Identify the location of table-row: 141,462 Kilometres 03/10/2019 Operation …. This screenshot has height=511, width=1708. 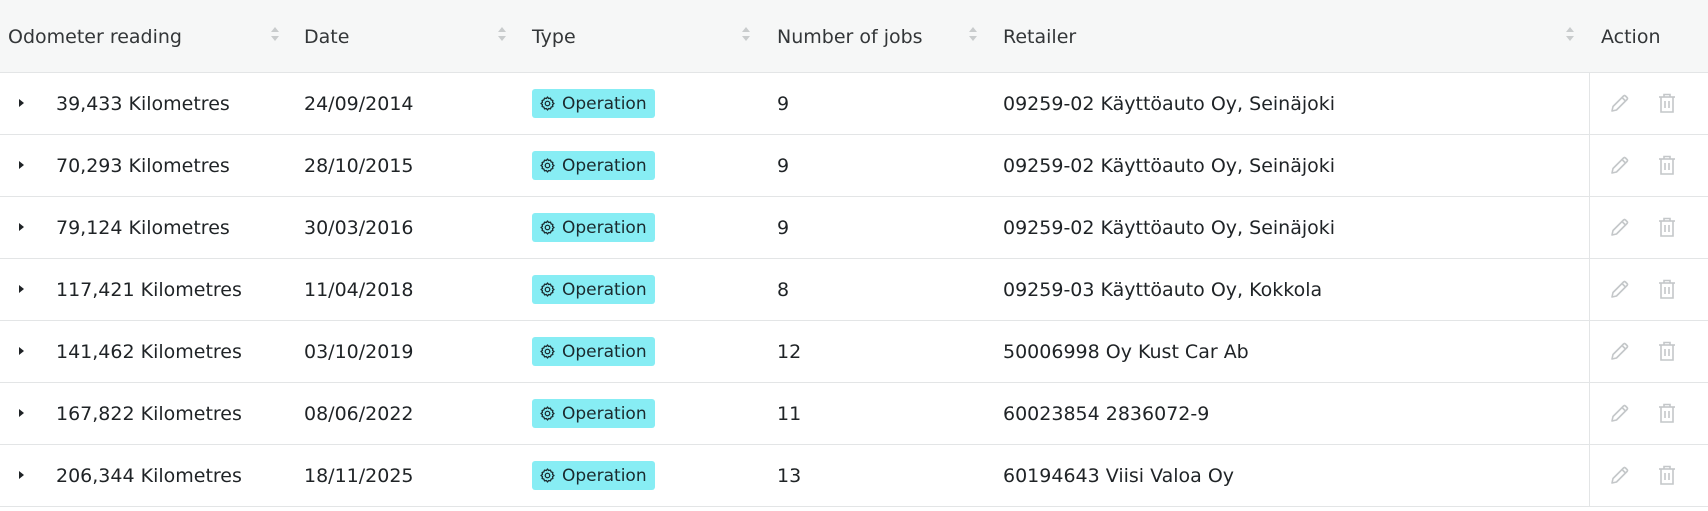
(854, 352).